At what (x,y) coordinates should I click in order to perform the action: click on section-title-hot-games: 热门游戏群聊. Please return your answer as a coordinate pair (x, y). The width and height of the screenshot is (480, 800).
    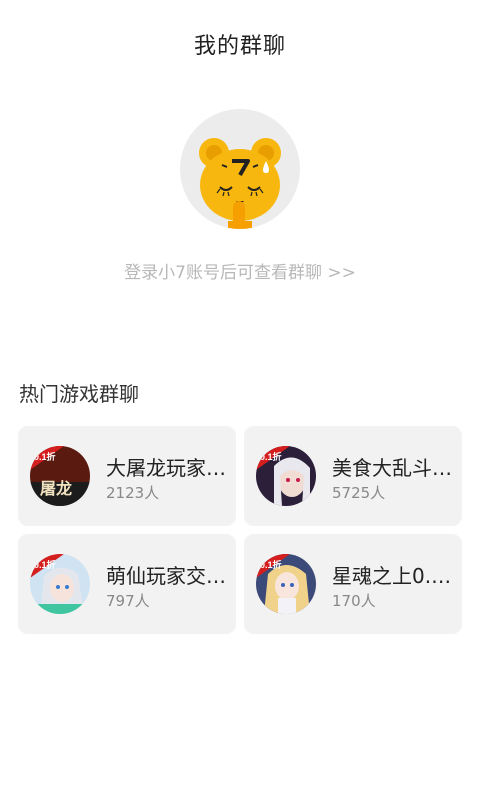
    Looking at the image, I should click on (79, 394).